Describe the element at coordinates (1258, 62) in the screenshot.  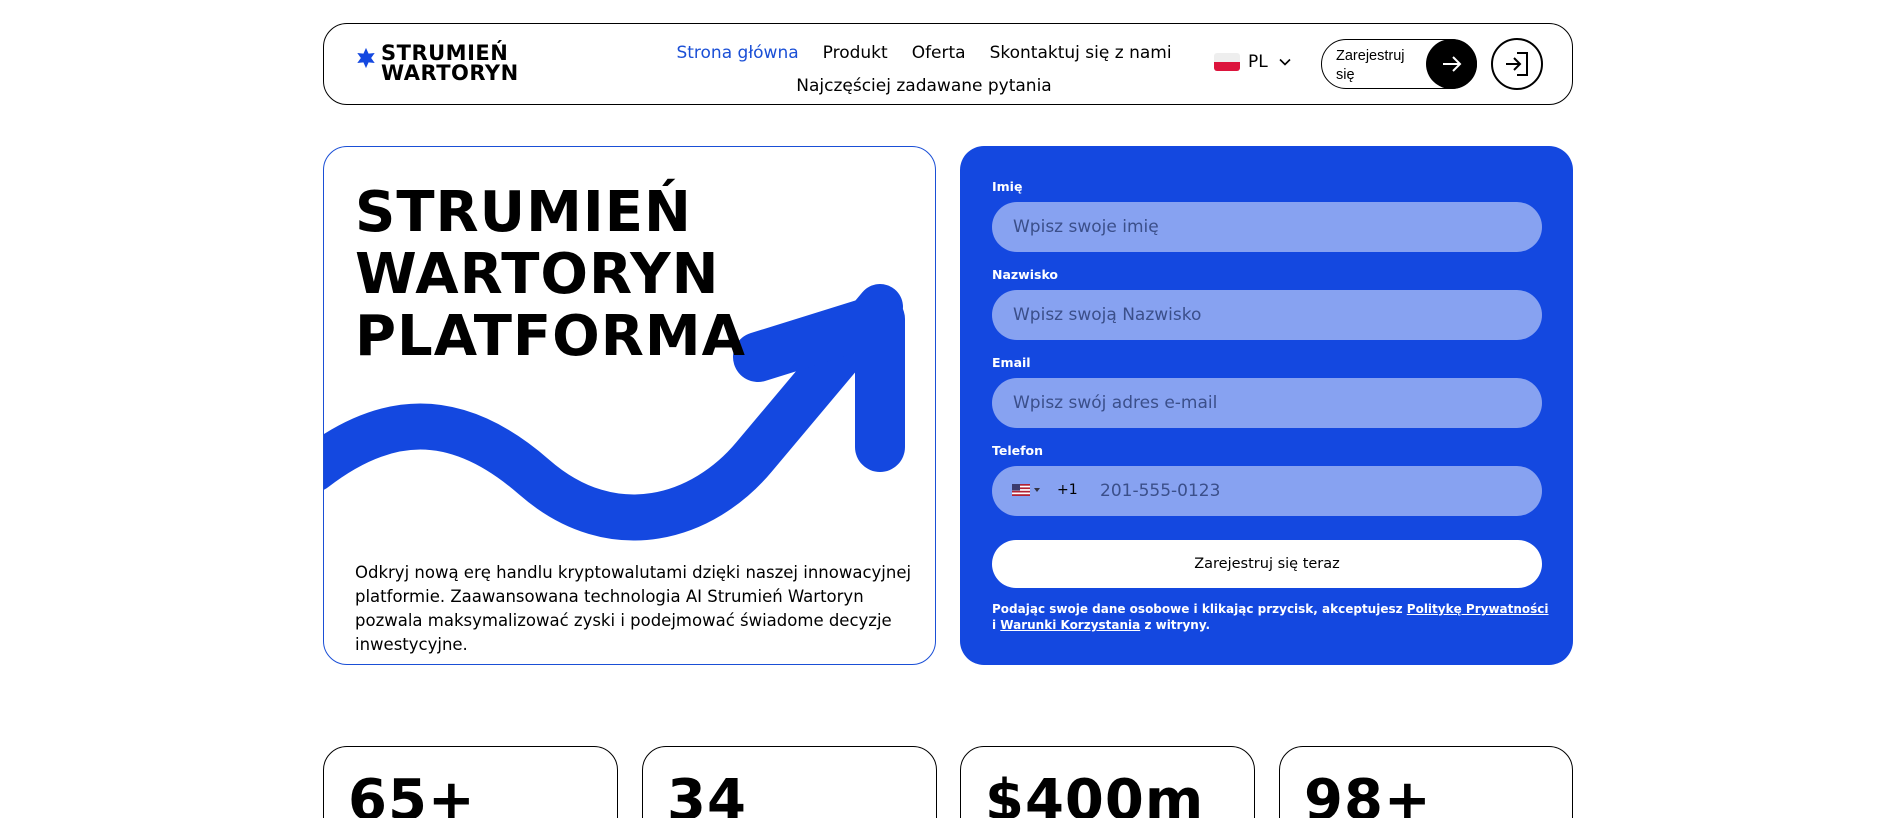
I see `language-code: PL` at that location.